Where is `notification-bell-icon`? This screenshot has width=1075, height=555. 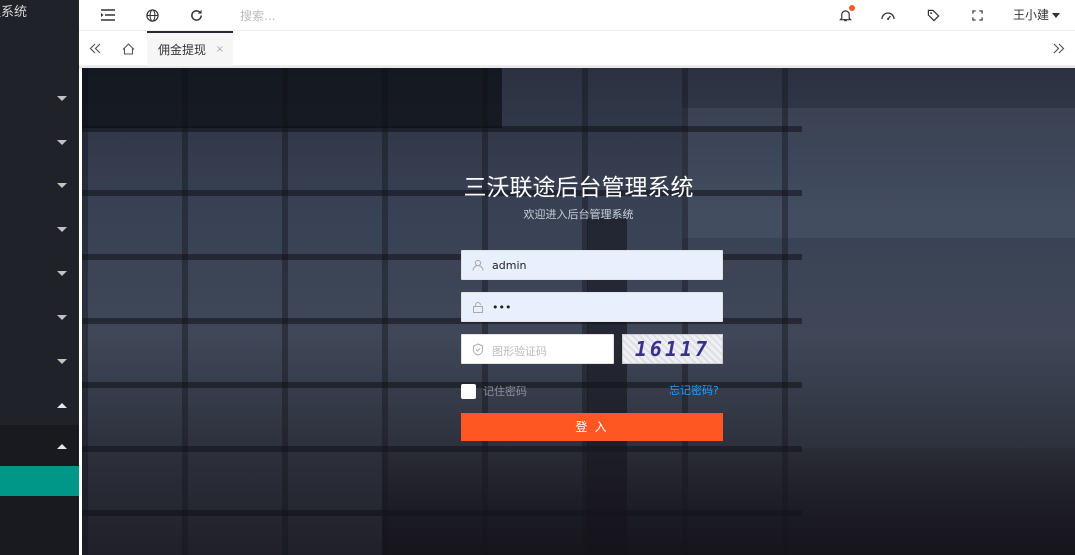 notification-bell-icon is located at coordinates (845, 14).